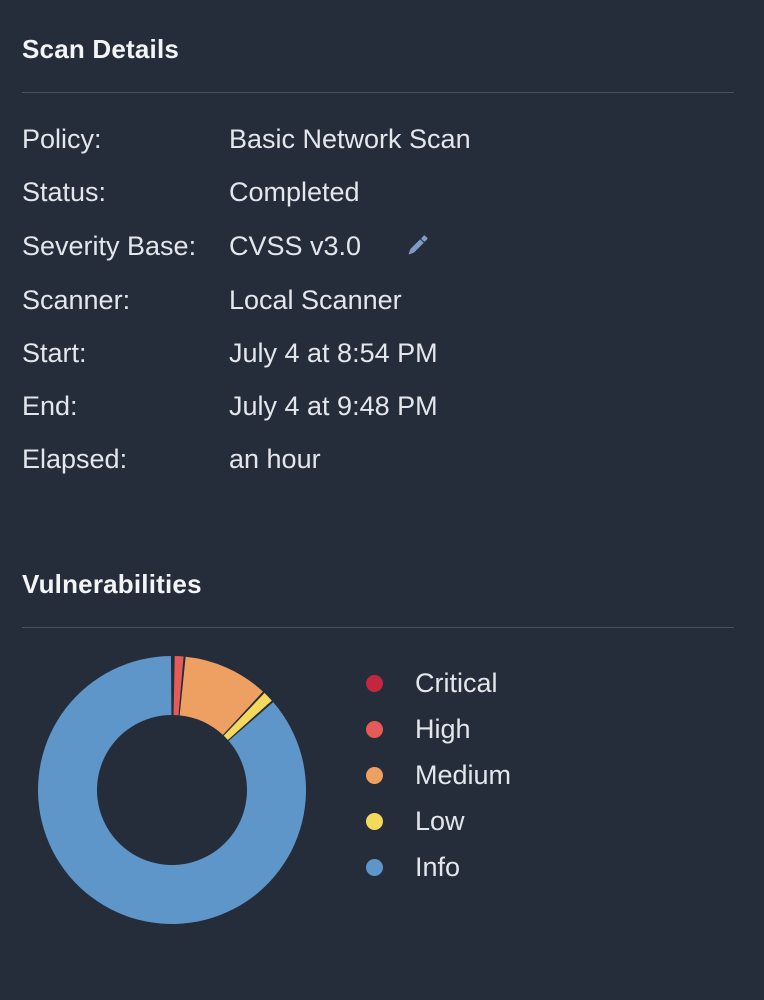 Image resolution: width=764 pixels, height=1000 pixels. I want to click on severity-base-row: Severity Base: CVSS v3.0, so click(226, 246).